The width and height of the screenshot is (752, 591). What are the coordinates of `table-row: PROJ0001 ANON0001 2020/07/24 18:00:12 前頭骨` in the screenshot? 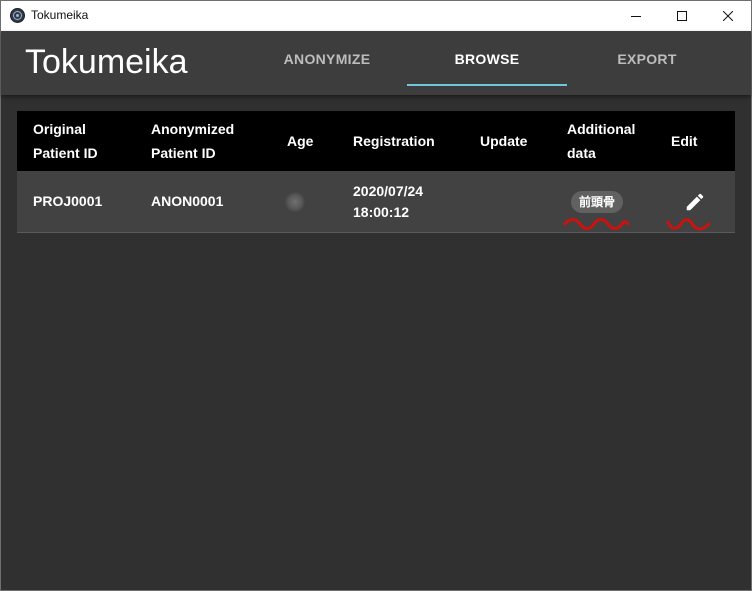 It's located at (376, 202).